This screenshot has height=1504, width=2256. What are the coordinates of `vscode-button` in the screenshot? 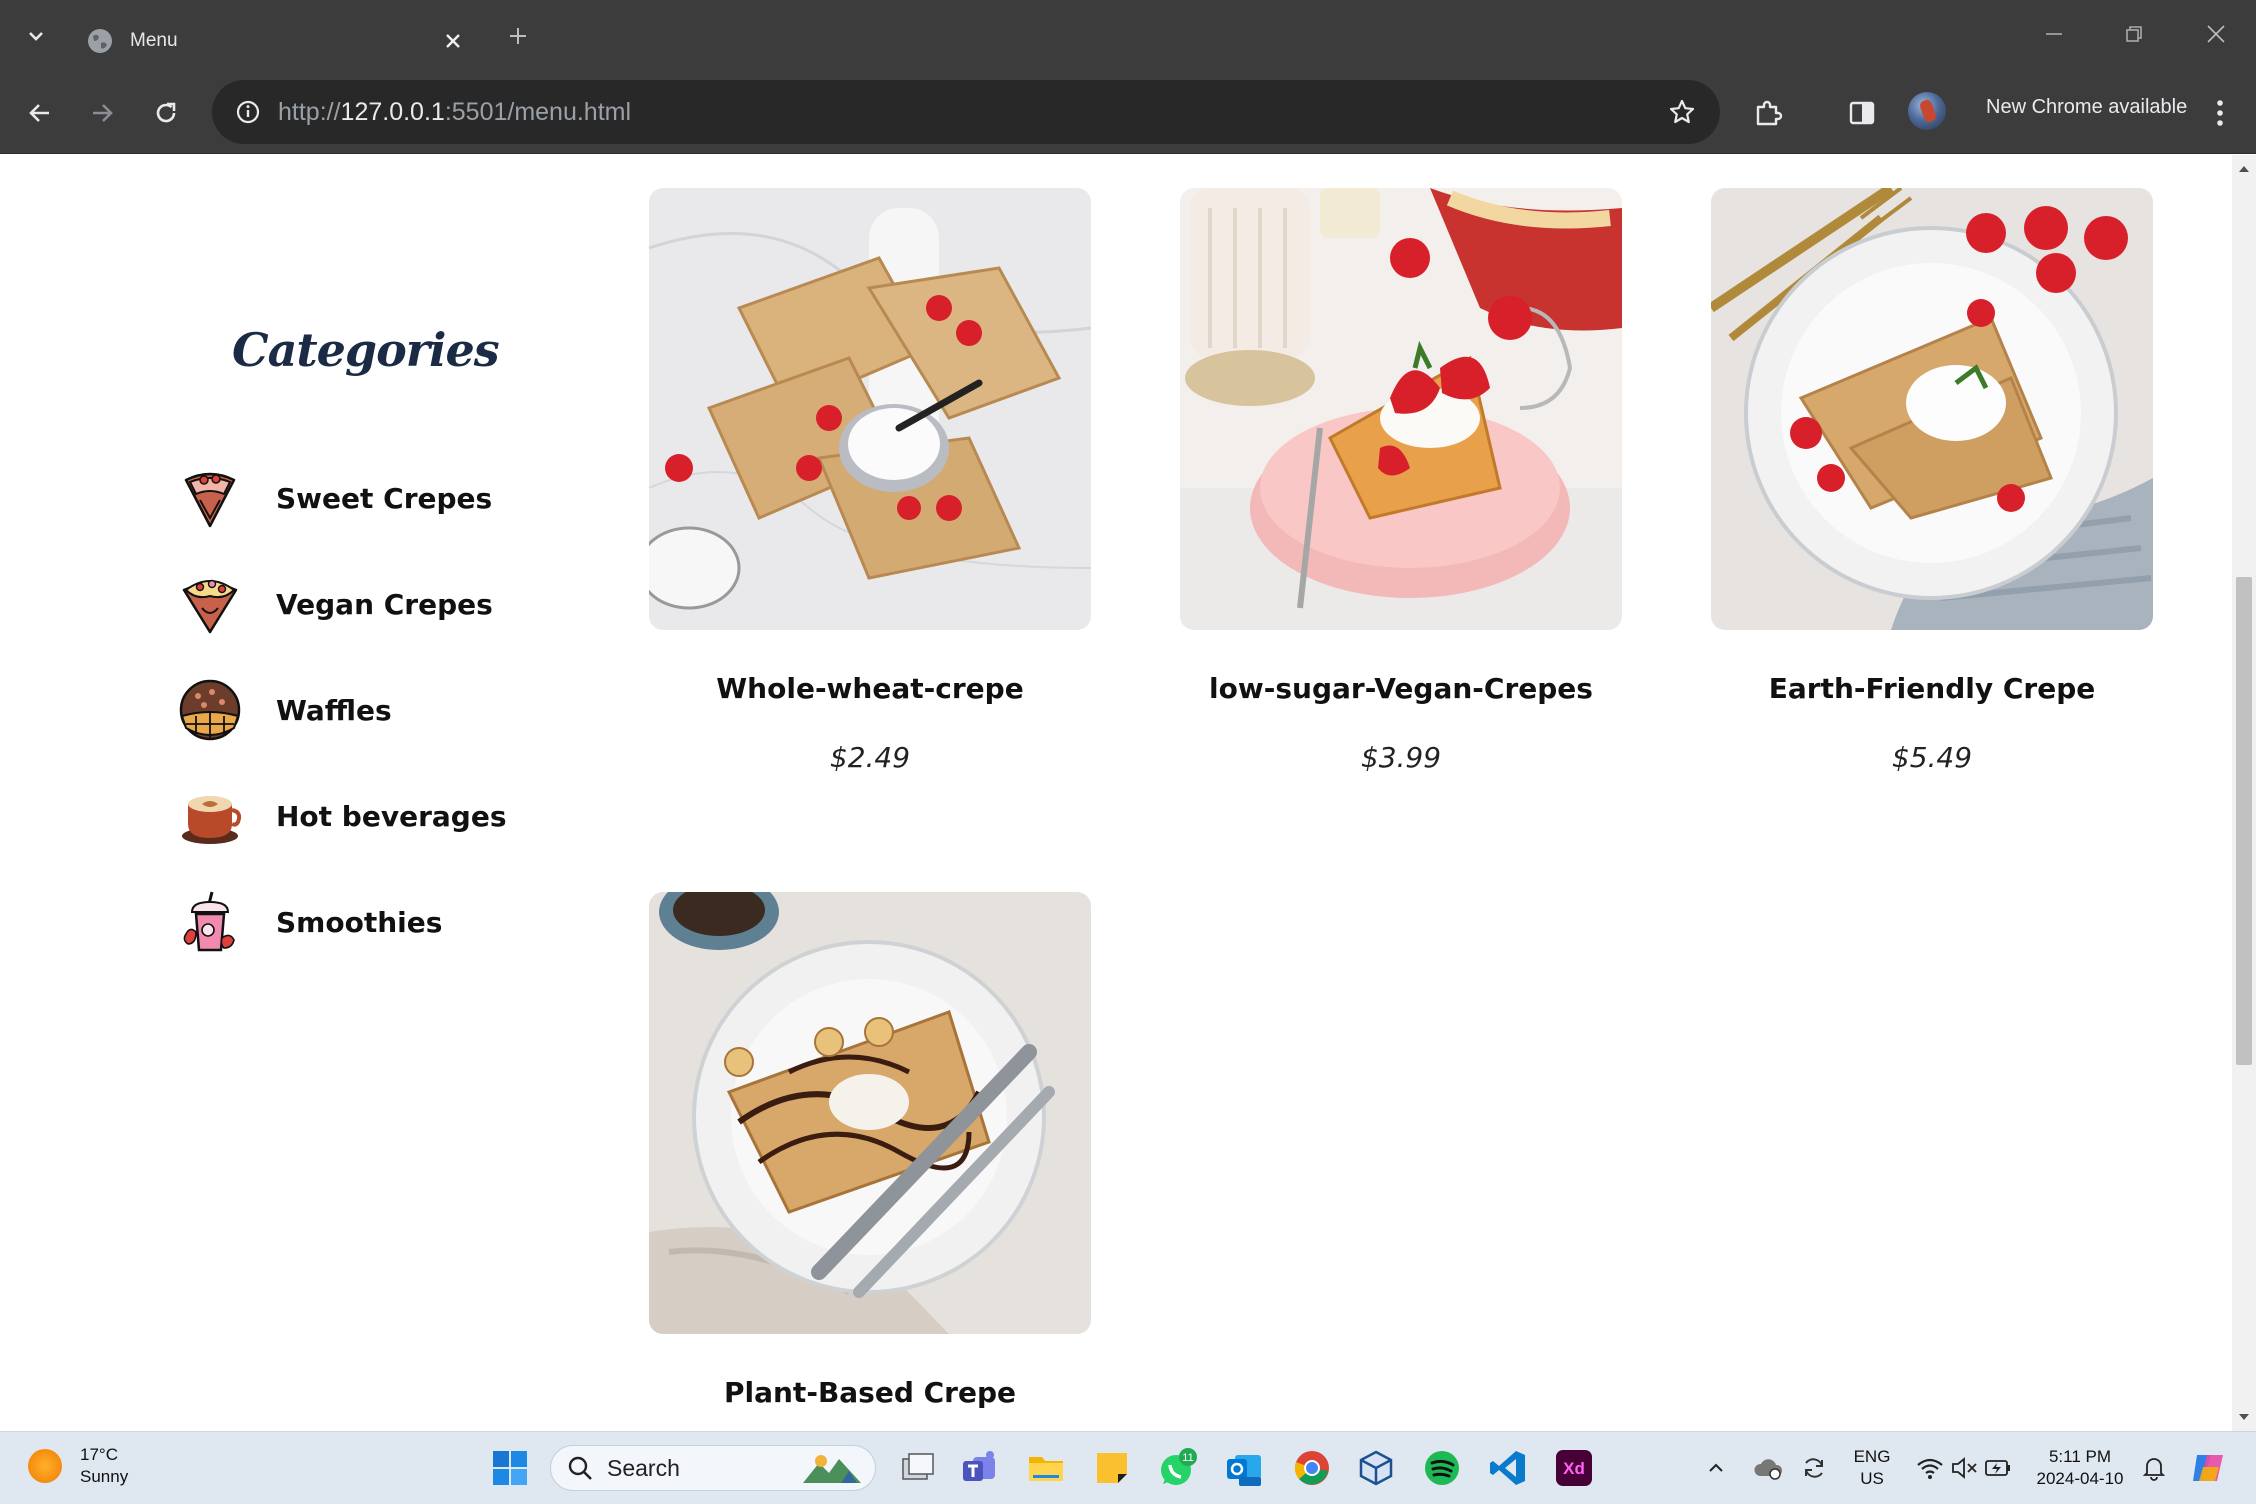 It's located at (1508, 1468).